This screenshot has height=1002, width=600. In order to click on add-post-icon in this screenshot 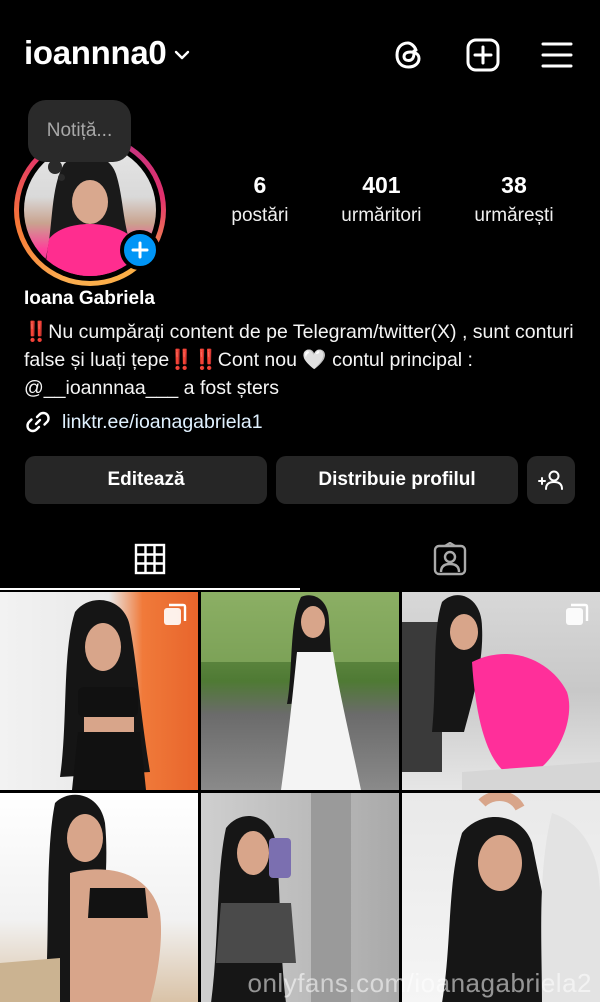, I will do `click(483, 55)`.